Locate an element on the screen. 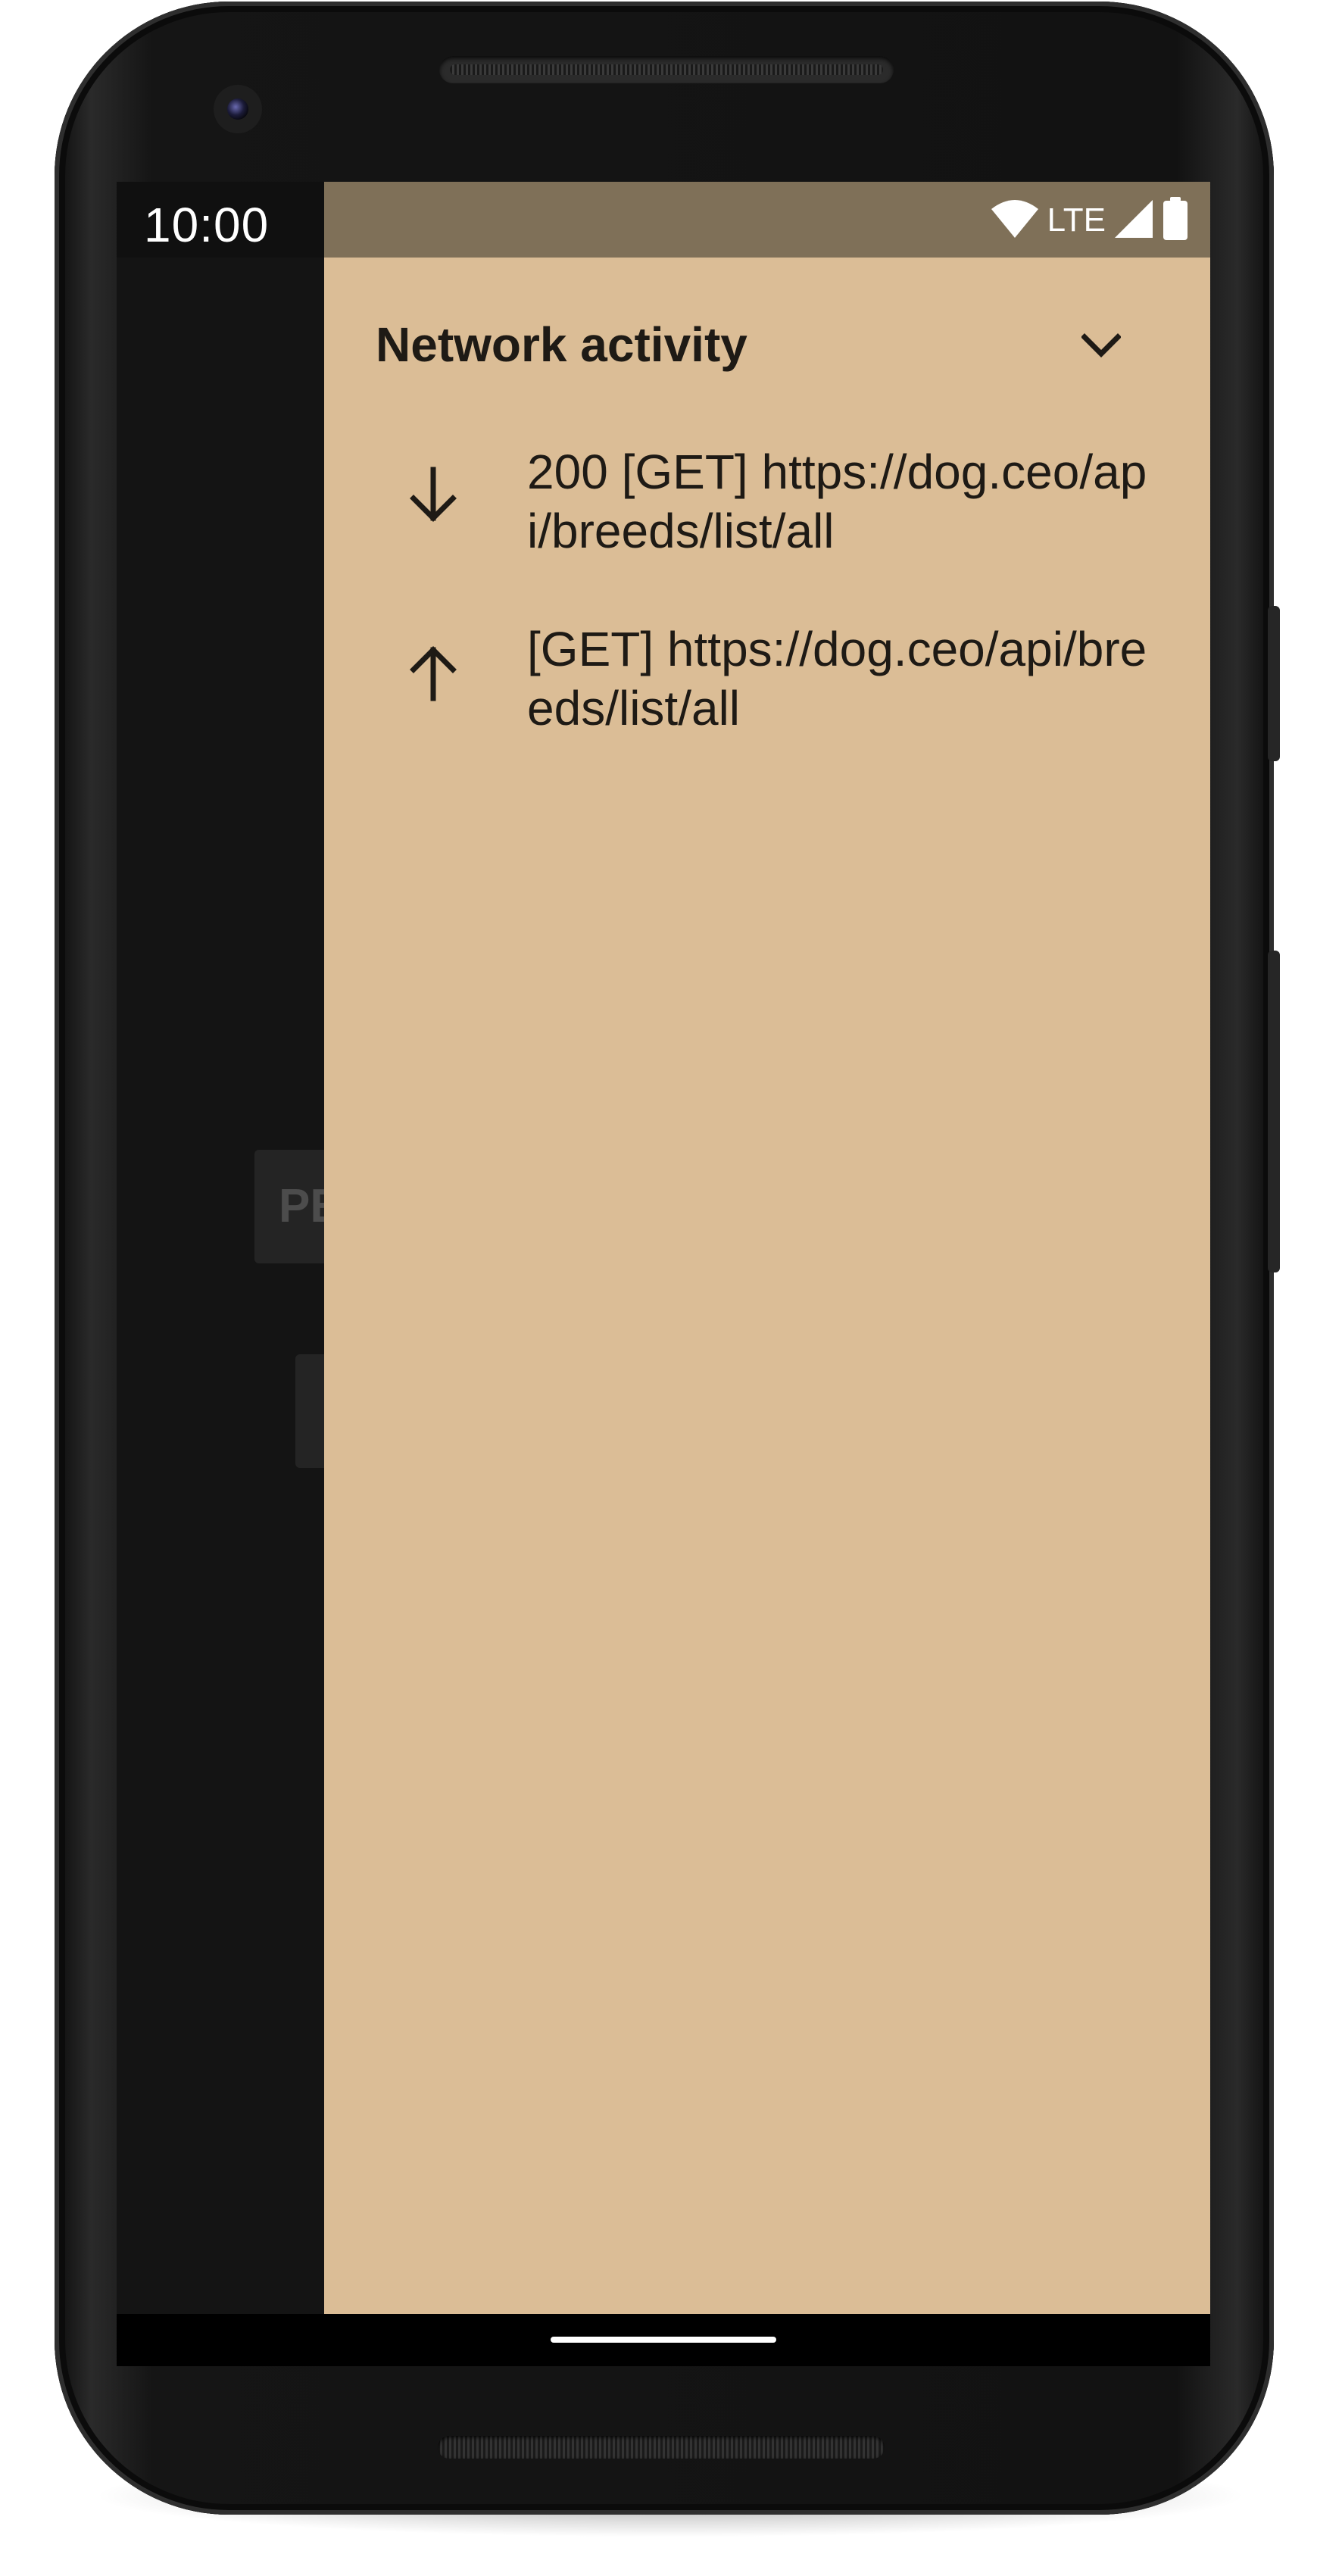 The image size is (1342, 2576). power-button is located at coordinates (1274, 684).